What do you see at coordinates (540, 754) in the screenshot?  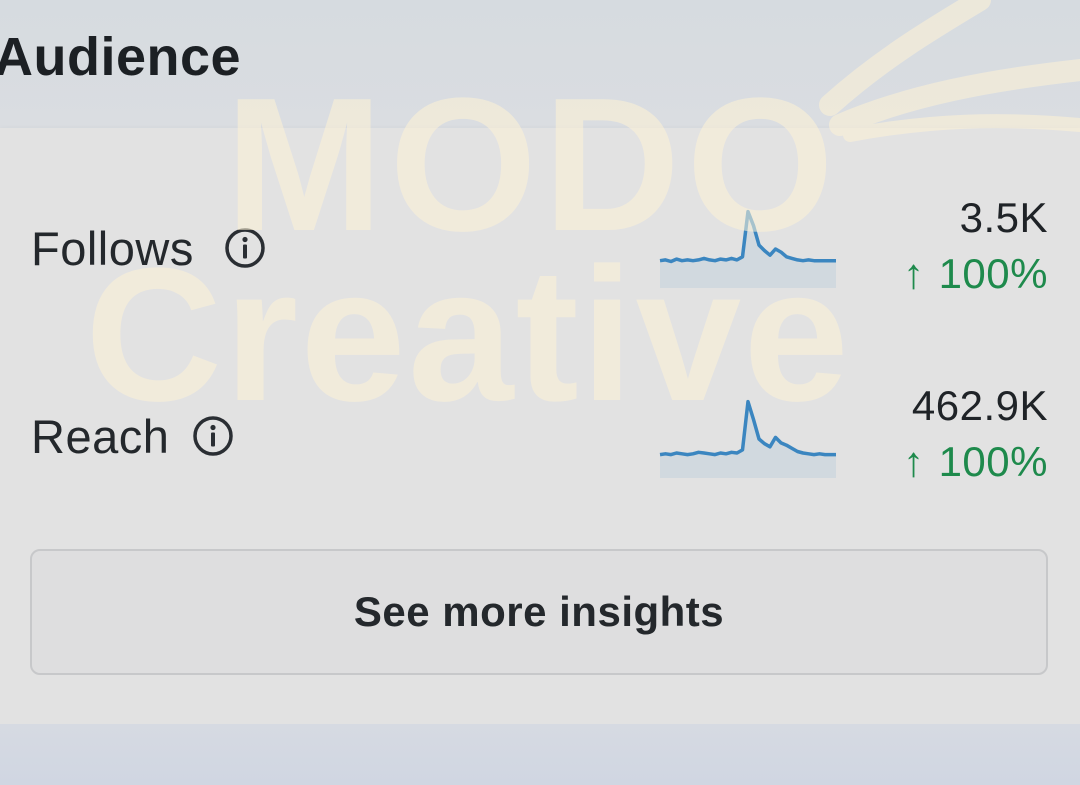 I see `page-background` at bounding box center [540, 754].